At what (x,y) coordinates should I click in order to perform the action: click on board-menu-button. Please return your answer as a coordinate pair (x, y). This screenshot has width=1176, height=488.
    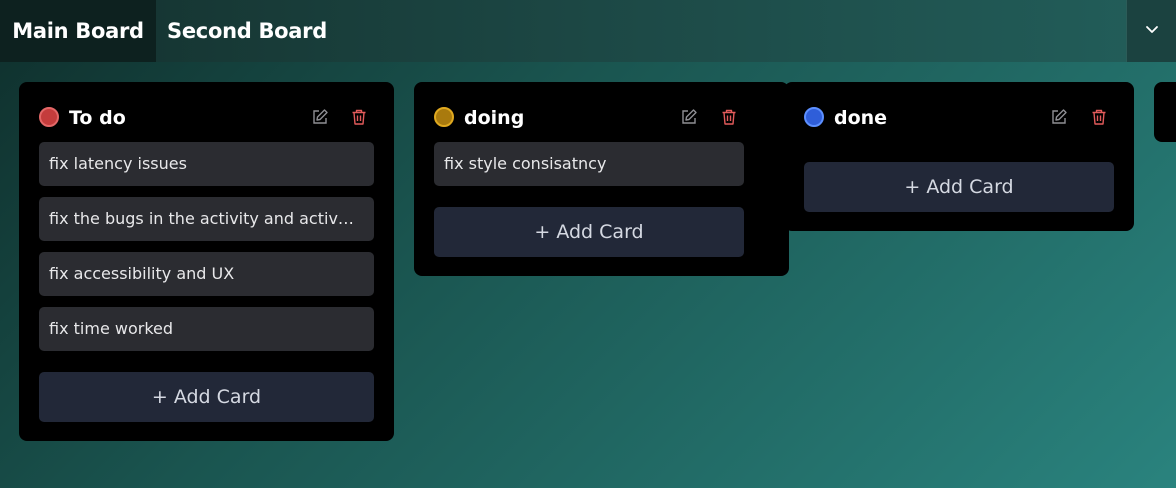
    Looking at the image, I should click on (1151, 31).